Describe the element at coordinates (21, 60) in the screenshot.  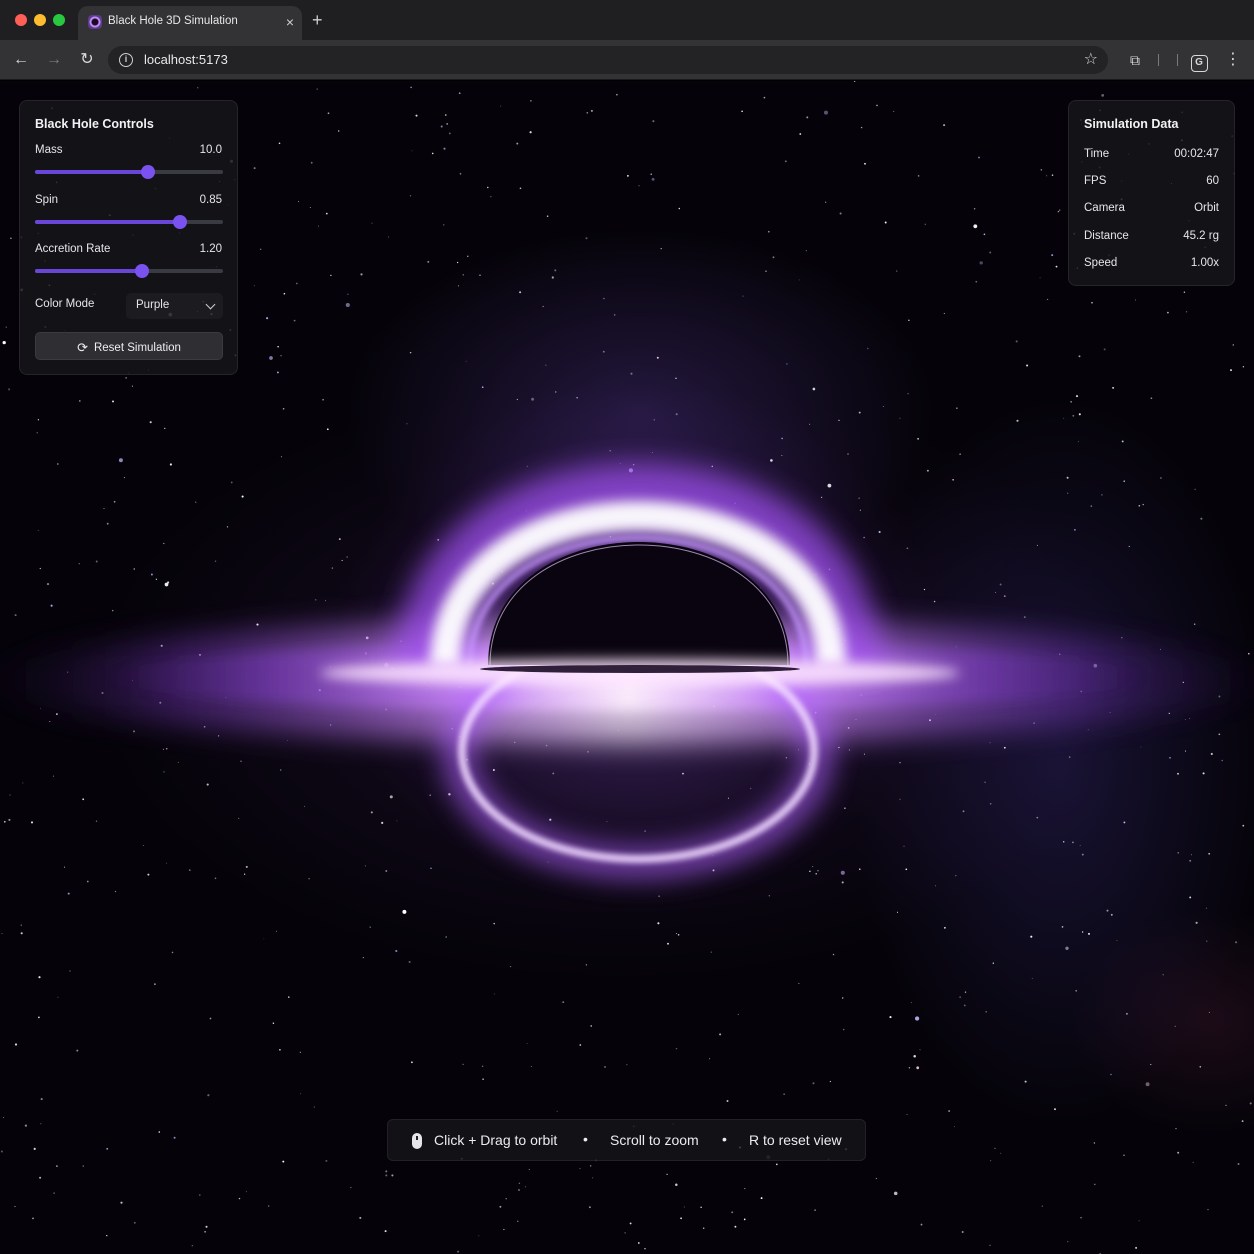
I see `back-arrow-icon: ←` at that location.